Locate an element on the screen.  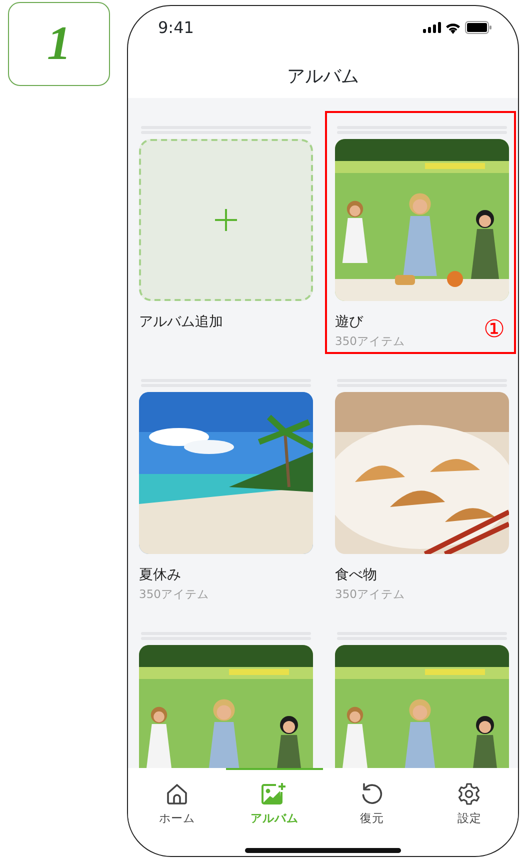
battery-icon is located at coordinates (478, 27).